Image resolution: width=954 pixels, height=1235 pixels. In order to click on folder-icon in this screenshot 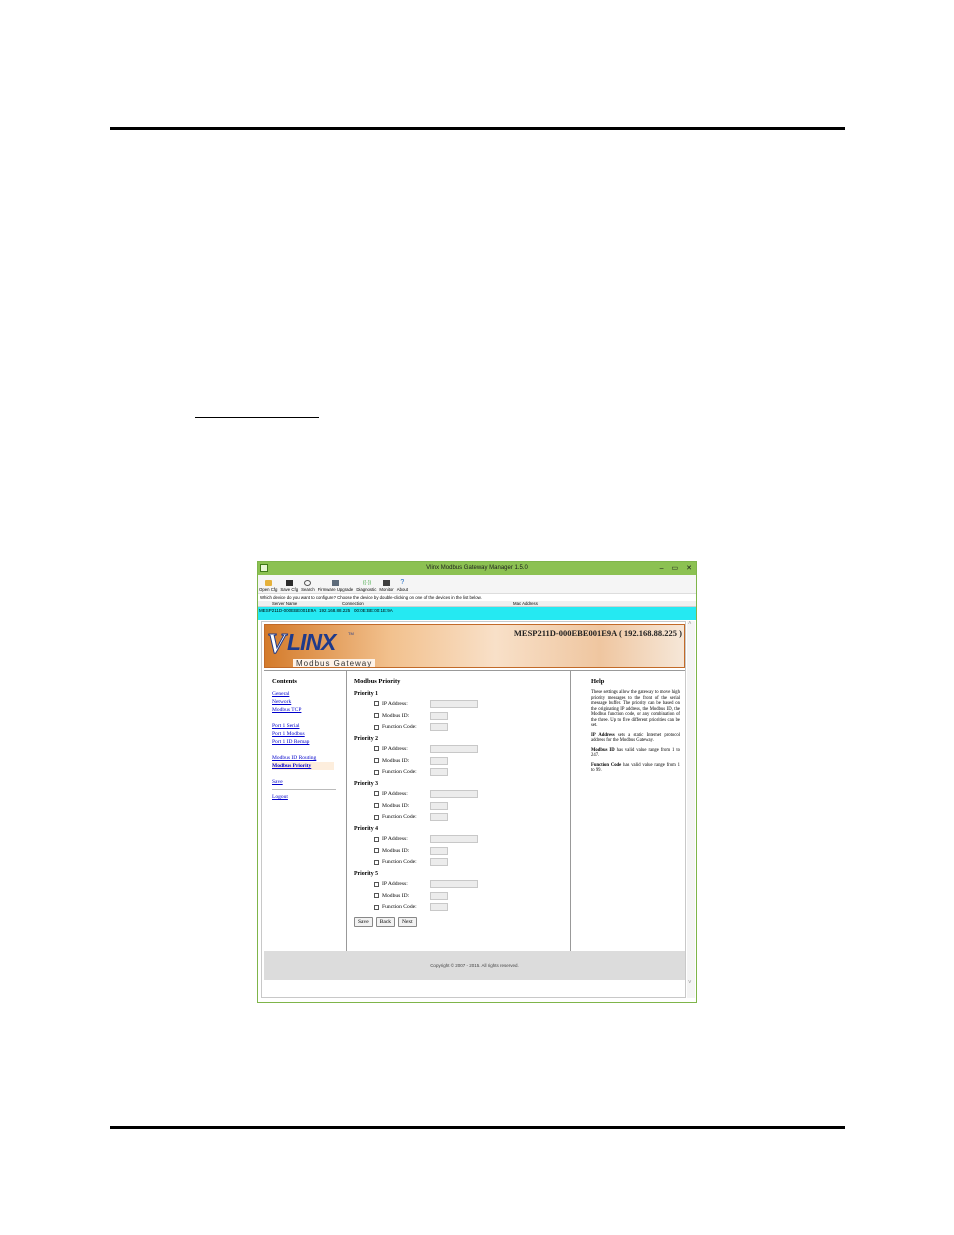, I will do `click(268, 583)`.